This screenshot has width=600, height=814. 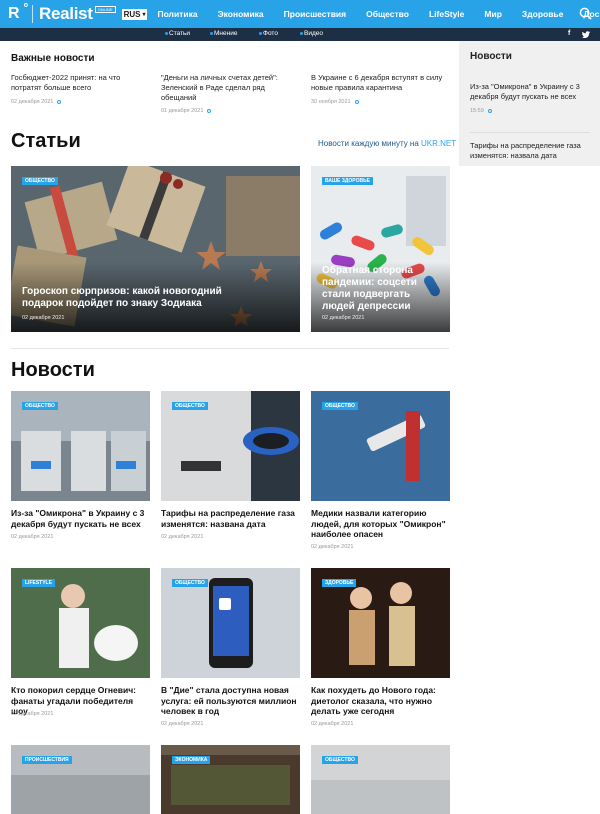 I want to click on logo-divider, so click(x=32, y=14).